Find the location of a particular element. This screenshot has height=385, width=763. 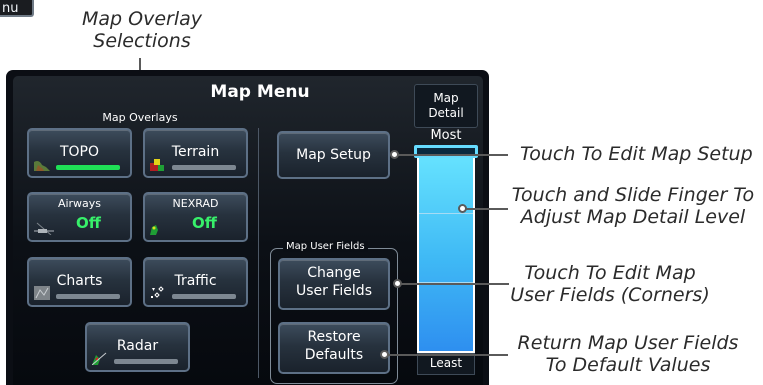

terrain-thumbnail-icon is located at coordinates (157, 165).